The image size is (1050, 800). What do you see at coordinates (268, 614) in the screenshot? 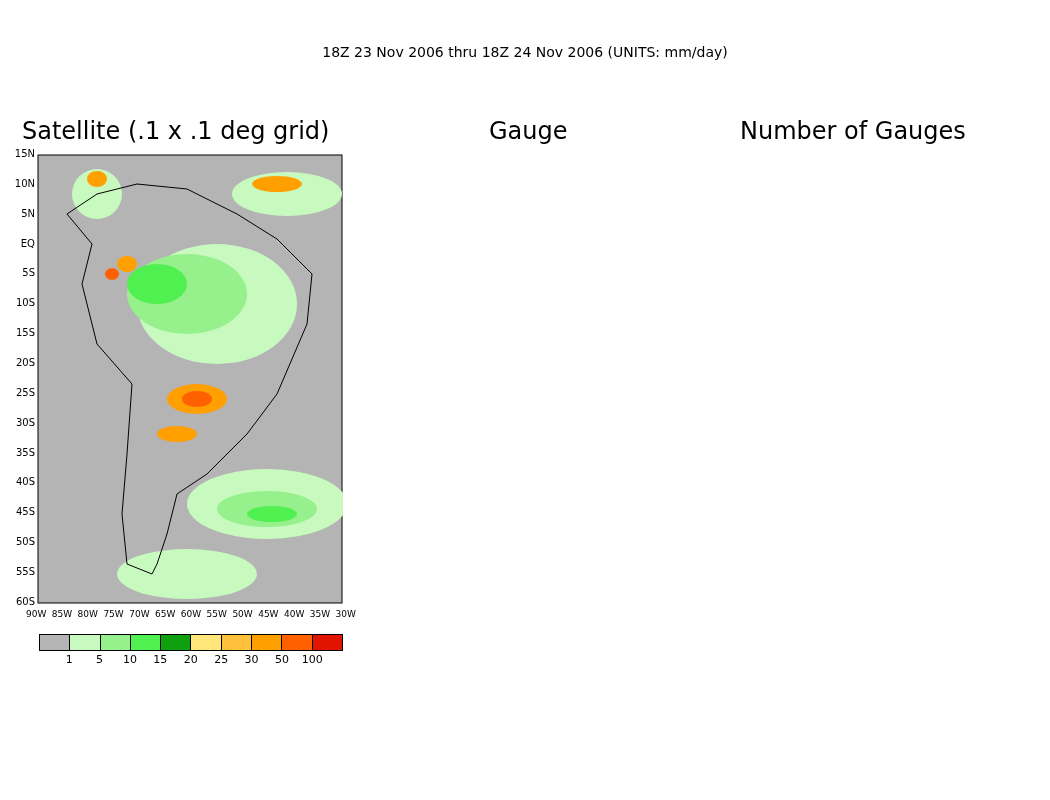
I see `longitude-label: 45W` at bounding box center [268, 614].